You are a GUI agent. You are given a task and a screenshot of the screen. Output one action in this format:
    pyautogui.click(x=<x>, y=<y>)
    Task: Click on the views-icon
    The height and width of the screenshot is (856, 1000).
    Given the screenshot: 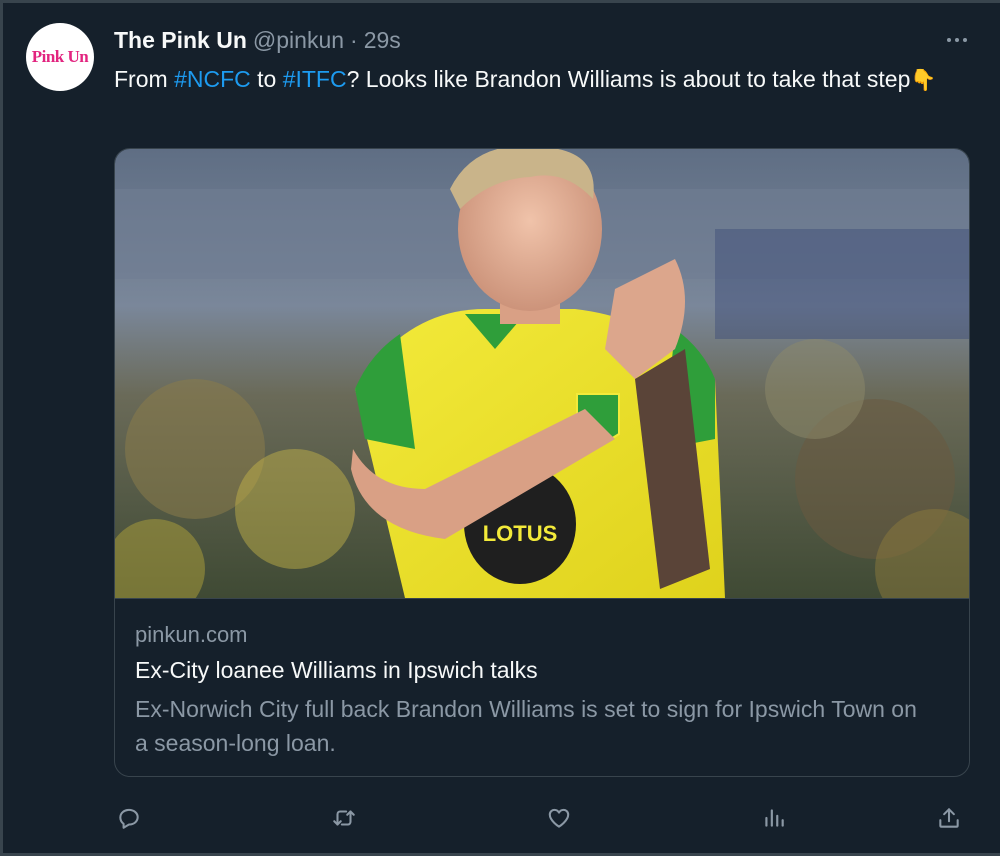 What is the action you would take?
    pyautogui.click(x=774, y=818)
    